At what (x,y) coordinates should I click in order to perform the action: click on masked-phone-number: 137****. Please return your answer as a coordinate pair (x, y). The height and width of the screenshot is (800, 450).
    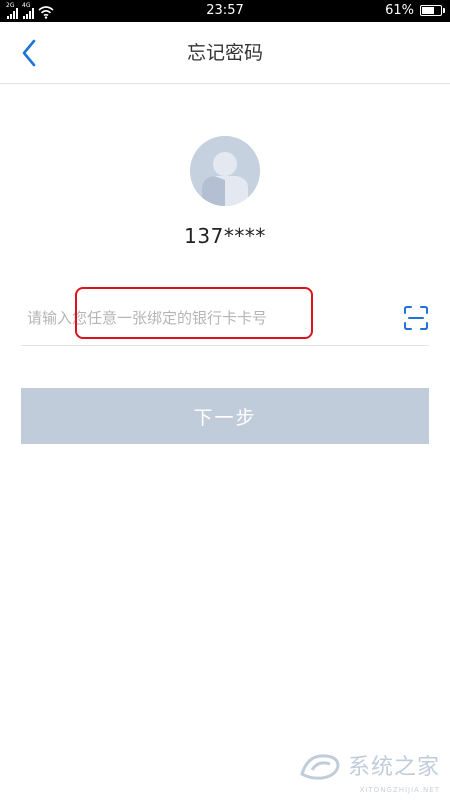
    Looking at the image, I should click on (225, 236).